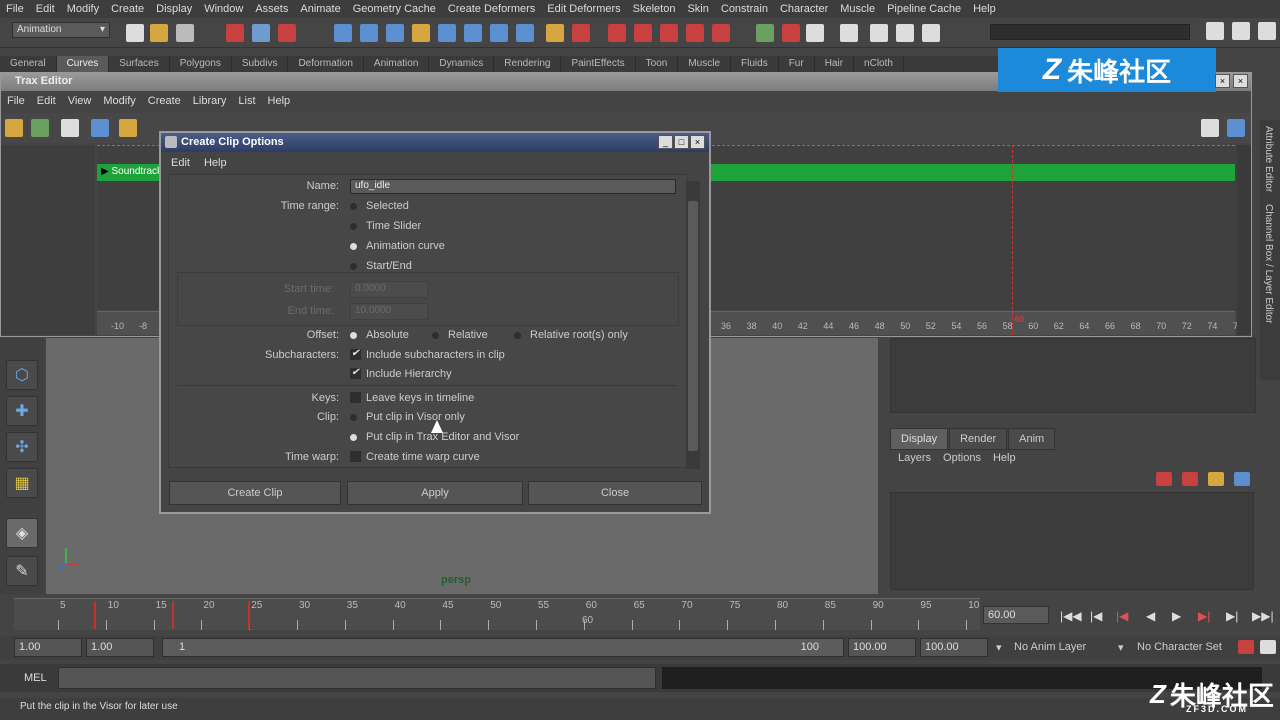 The width and height of the screenshot is (1280, 720). What do you see at coordinates (120, 647) in the screenshot?
I see `playback-start-field: 1.00` at bounding box center [120, 647].